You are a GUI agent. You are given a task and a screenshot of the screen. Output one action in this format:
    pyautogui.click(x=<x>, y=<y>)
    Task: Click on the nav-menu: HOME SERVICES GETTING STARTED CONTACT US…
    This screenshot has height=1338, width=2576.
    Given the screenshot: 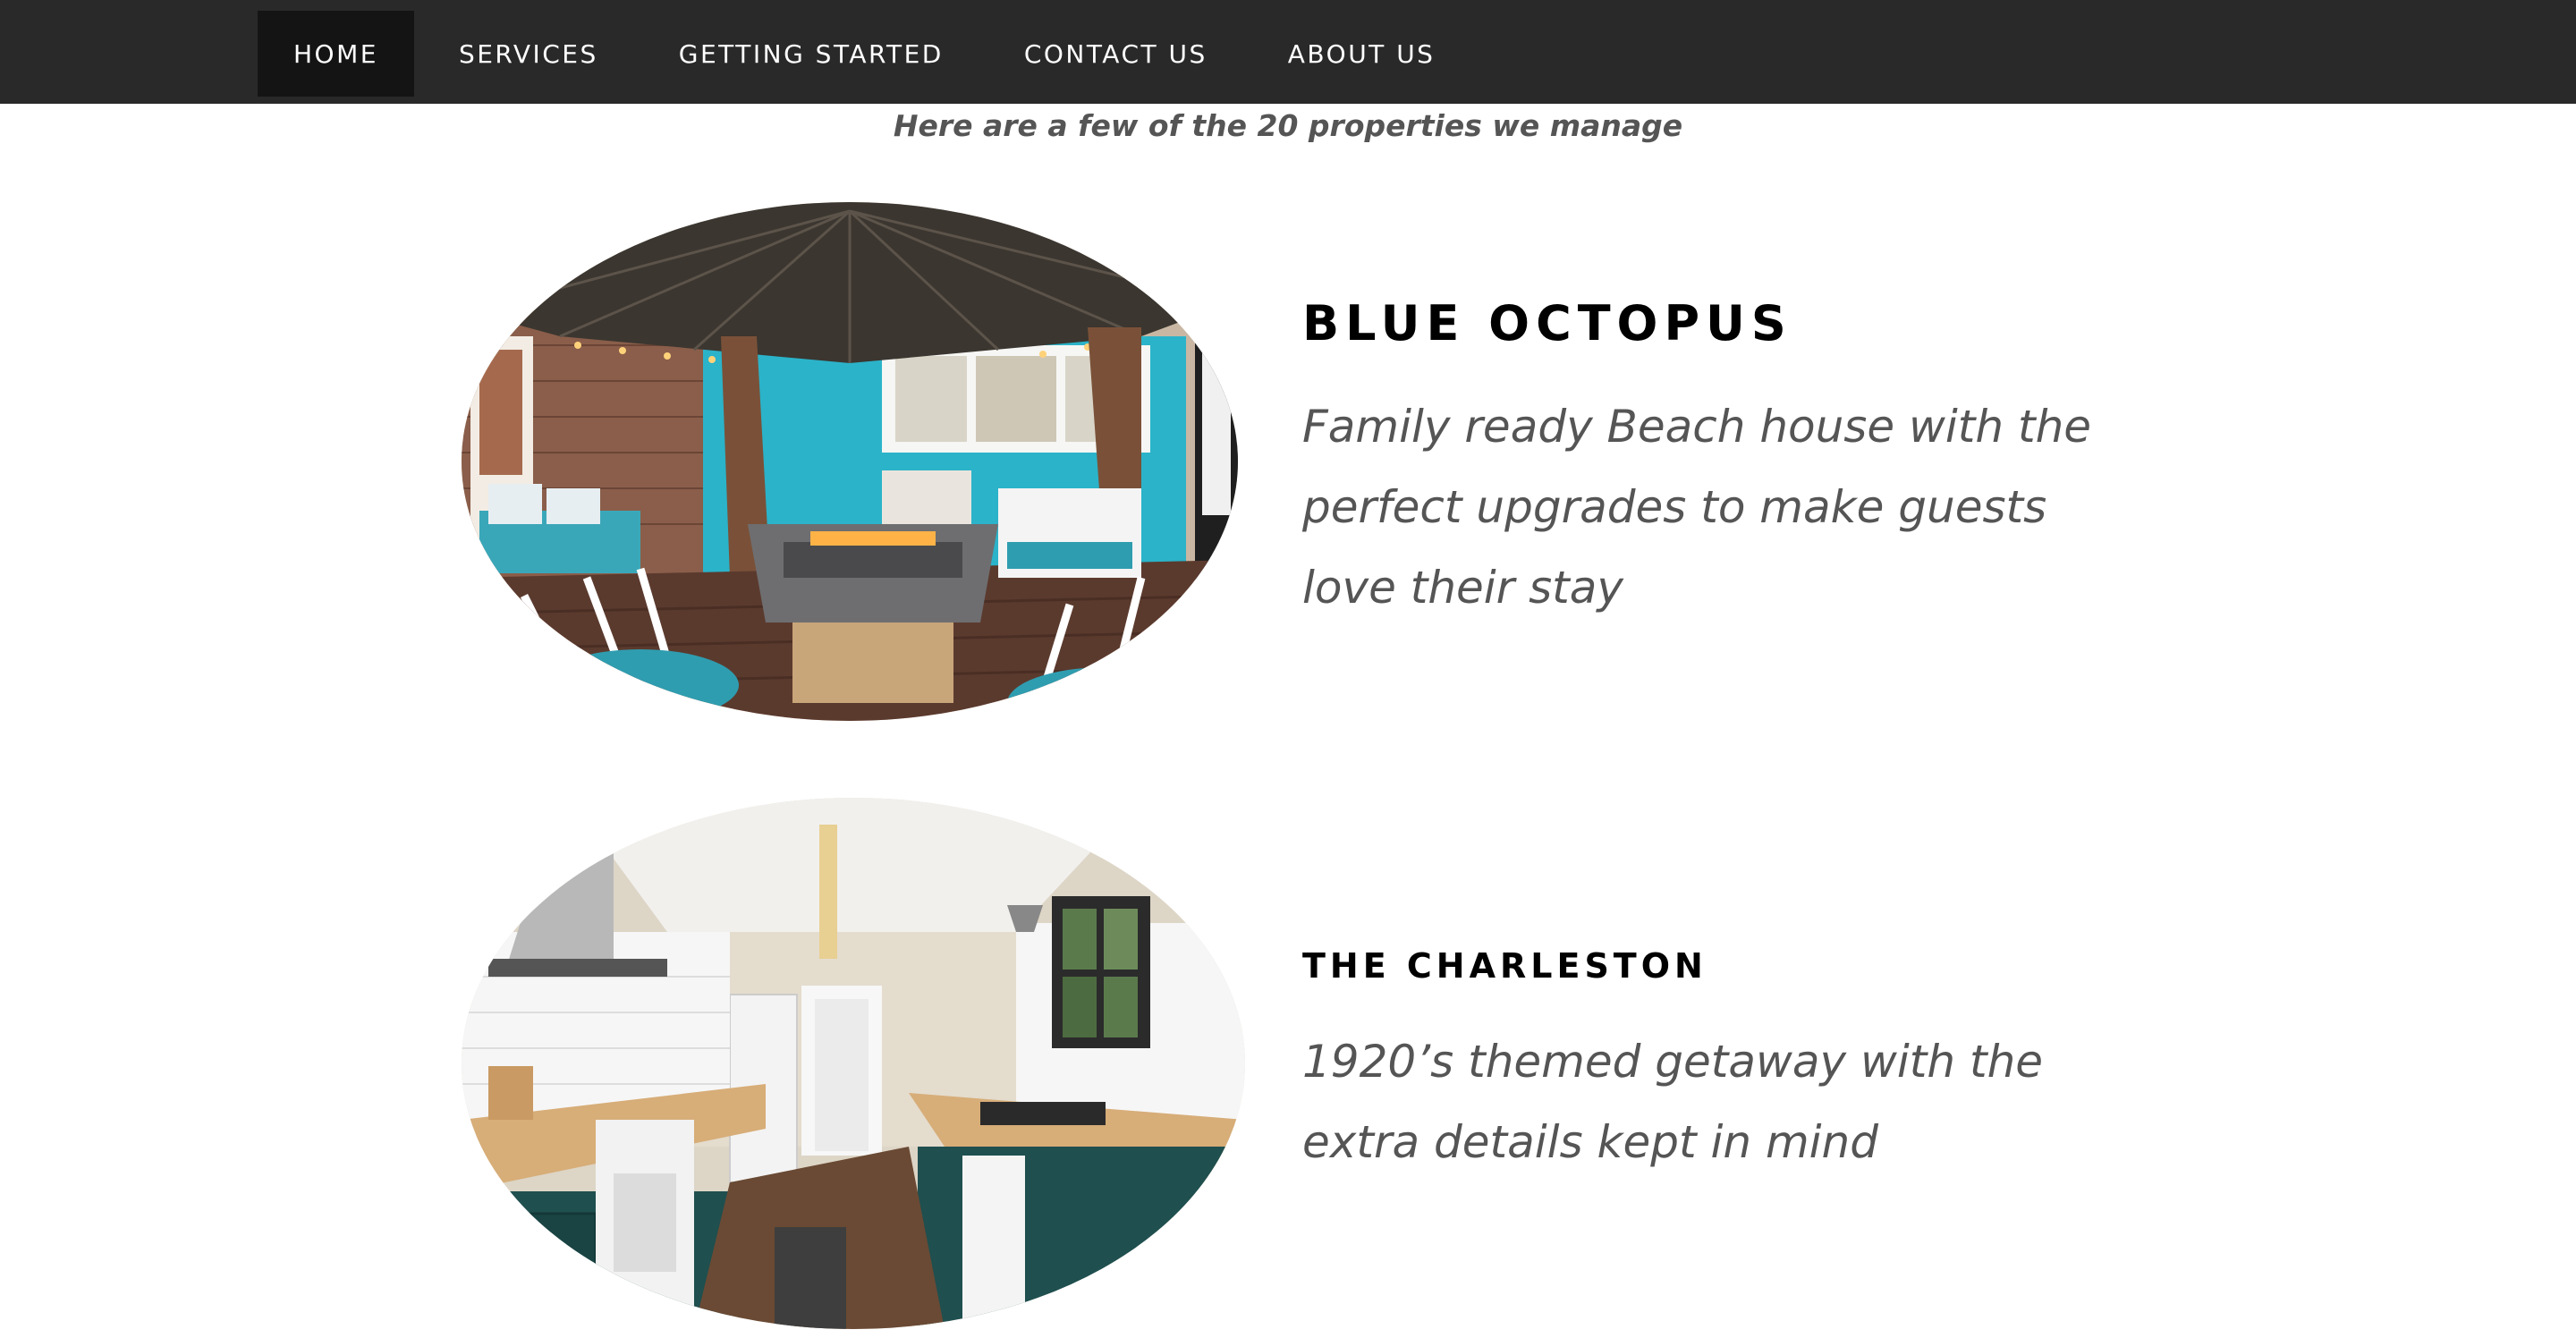 What is the action you would take?
    pyautogui.click(x=864, y=54)
    